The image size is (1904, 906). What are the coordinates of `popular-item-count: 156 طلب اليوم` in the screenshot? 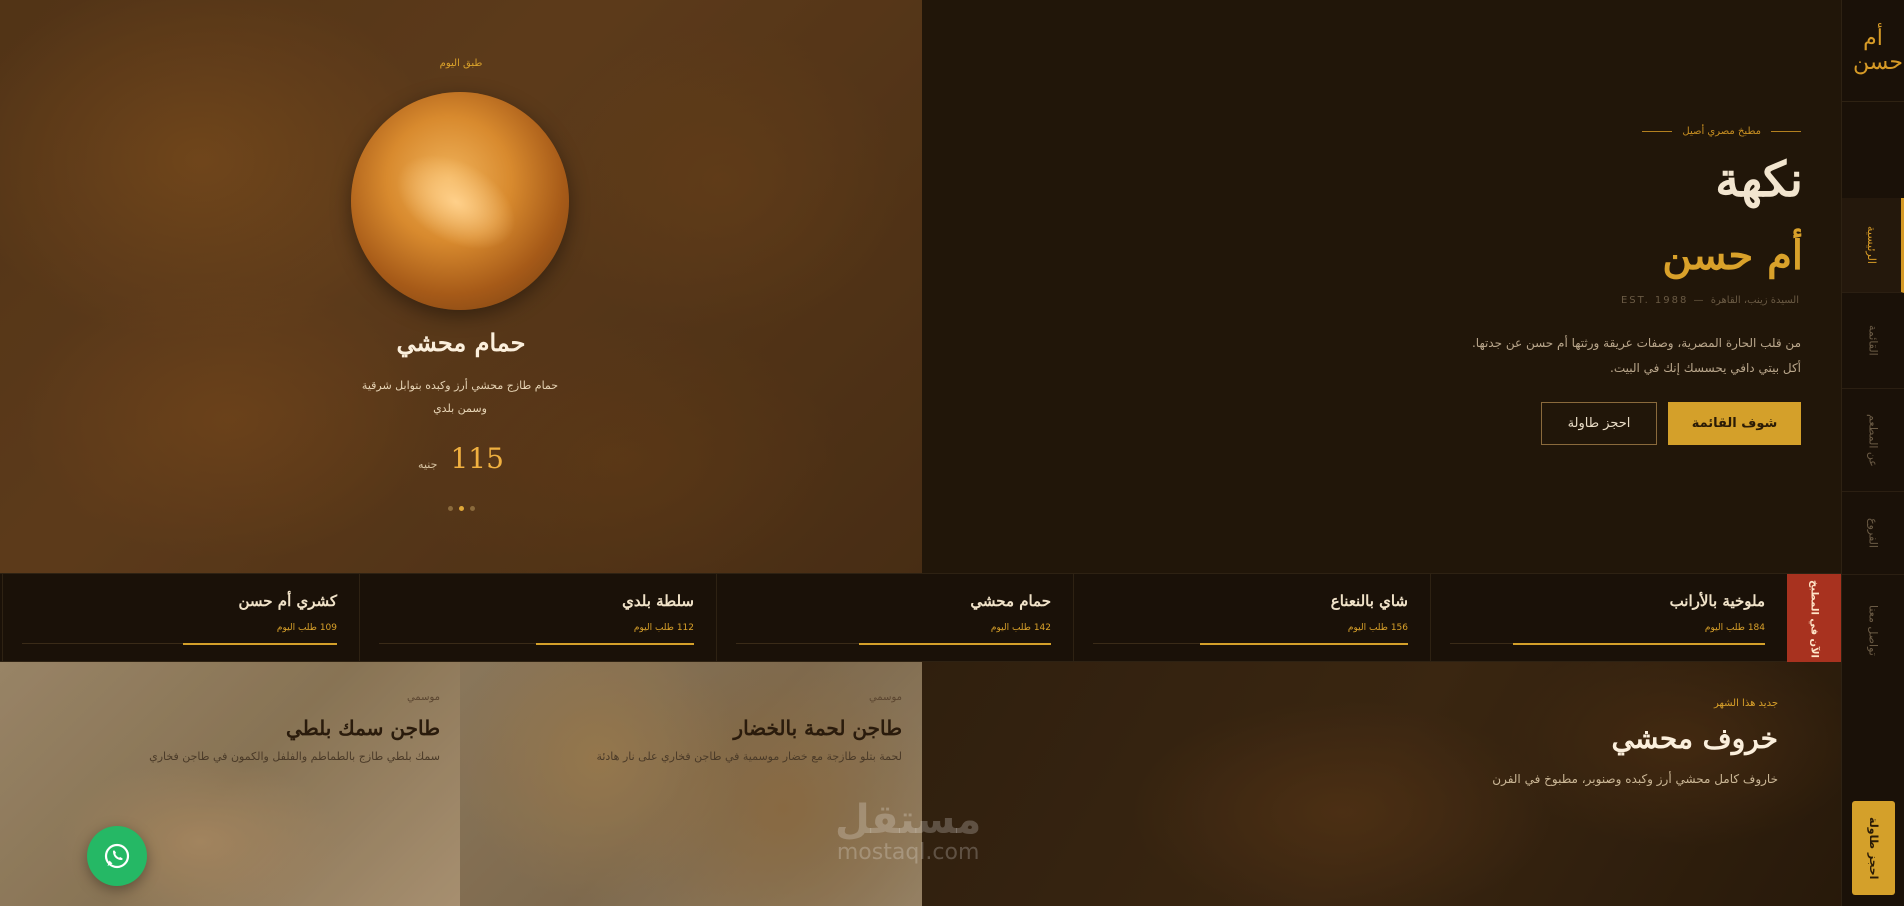 It's located at (1377, 628).